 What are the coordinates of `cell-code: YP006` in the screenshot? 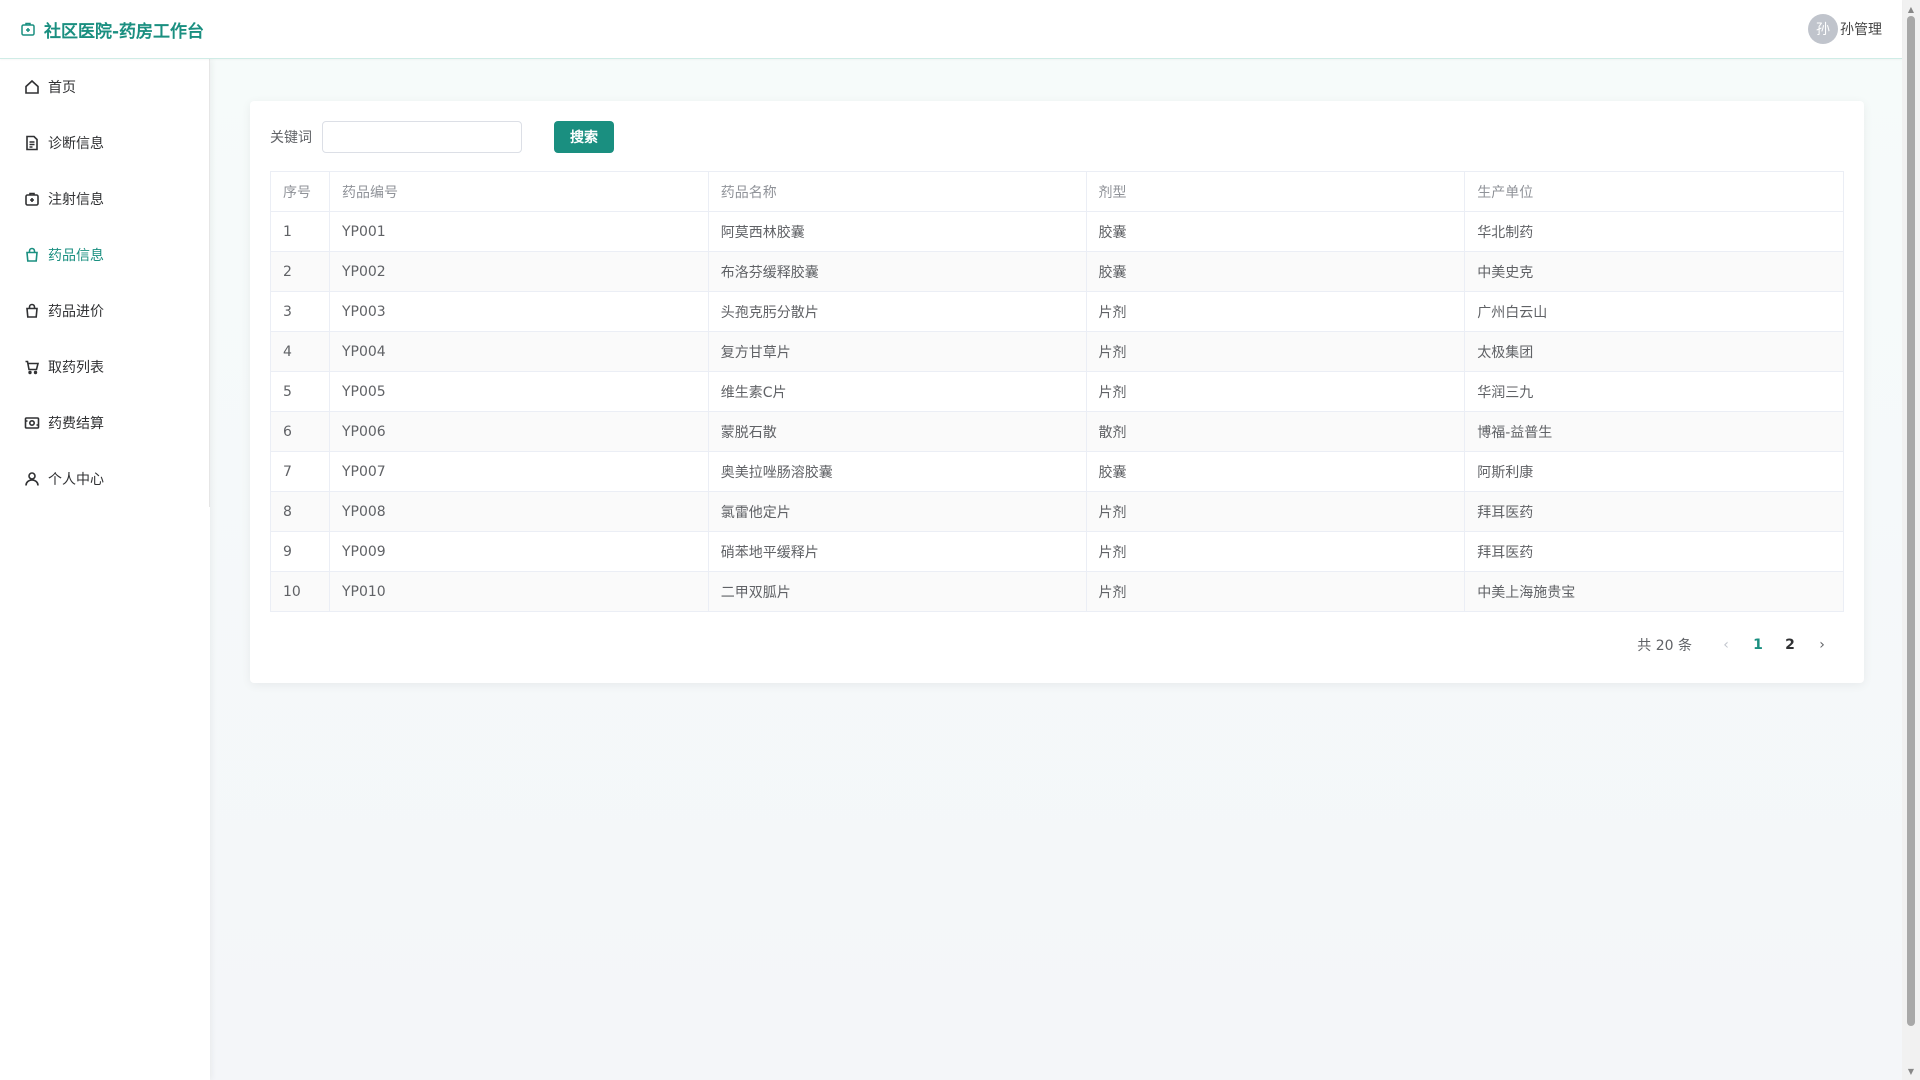 It's located at (518, 431).